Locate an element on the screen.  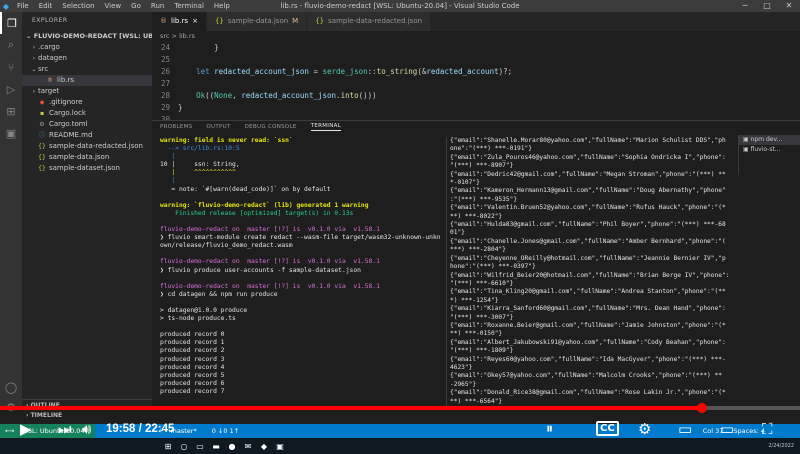
search-icon: ○ is located at coordinates (184, 446).